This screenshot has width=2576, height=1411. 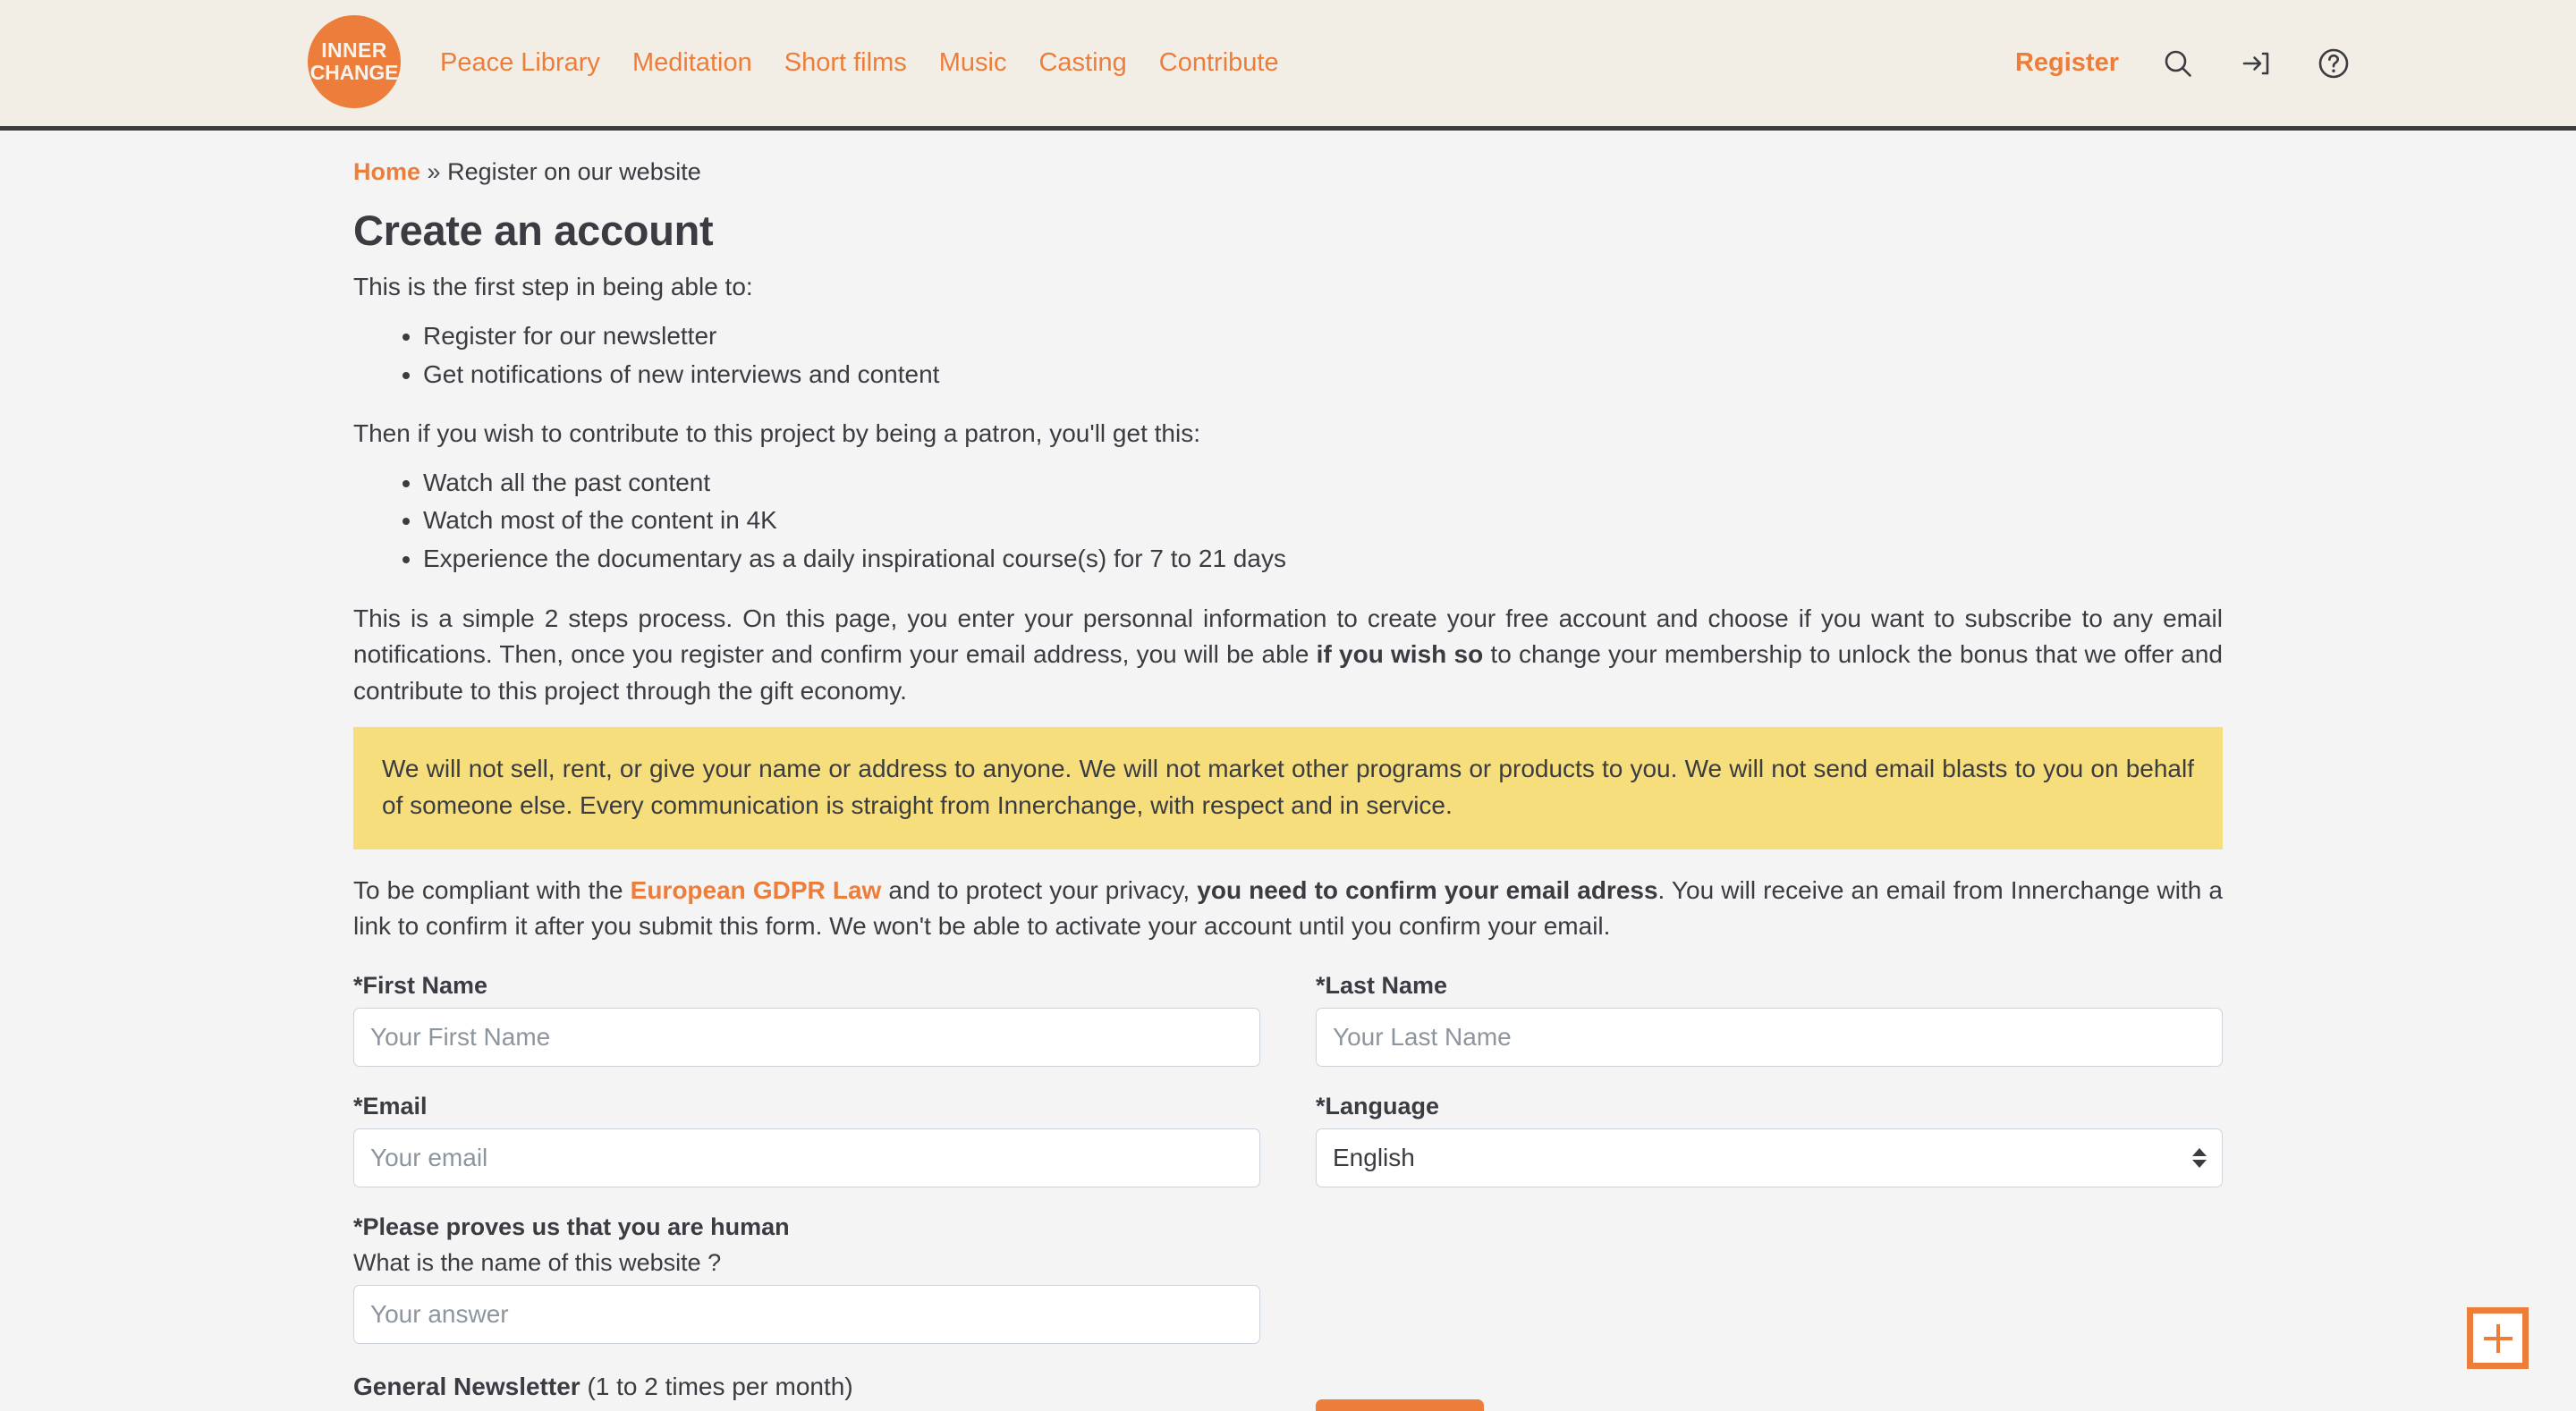 I want to click on submit-row, so click(x=1769, y=1404).